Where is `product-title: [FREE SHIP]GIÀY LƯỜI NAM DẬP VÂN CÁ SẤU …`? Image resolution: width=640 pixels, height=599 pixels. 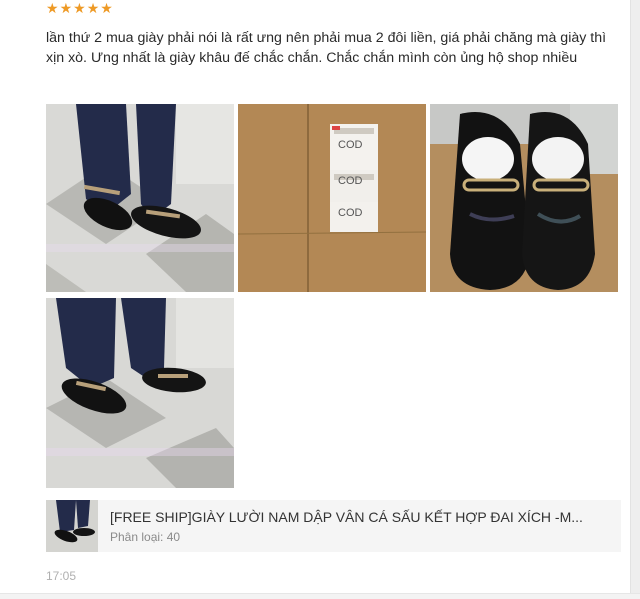
product-title: [FREE SHIP]GIÀY LƯỜI NAM DẬP VÂN CÁ SẤU … is located at coordinates (362, 517).